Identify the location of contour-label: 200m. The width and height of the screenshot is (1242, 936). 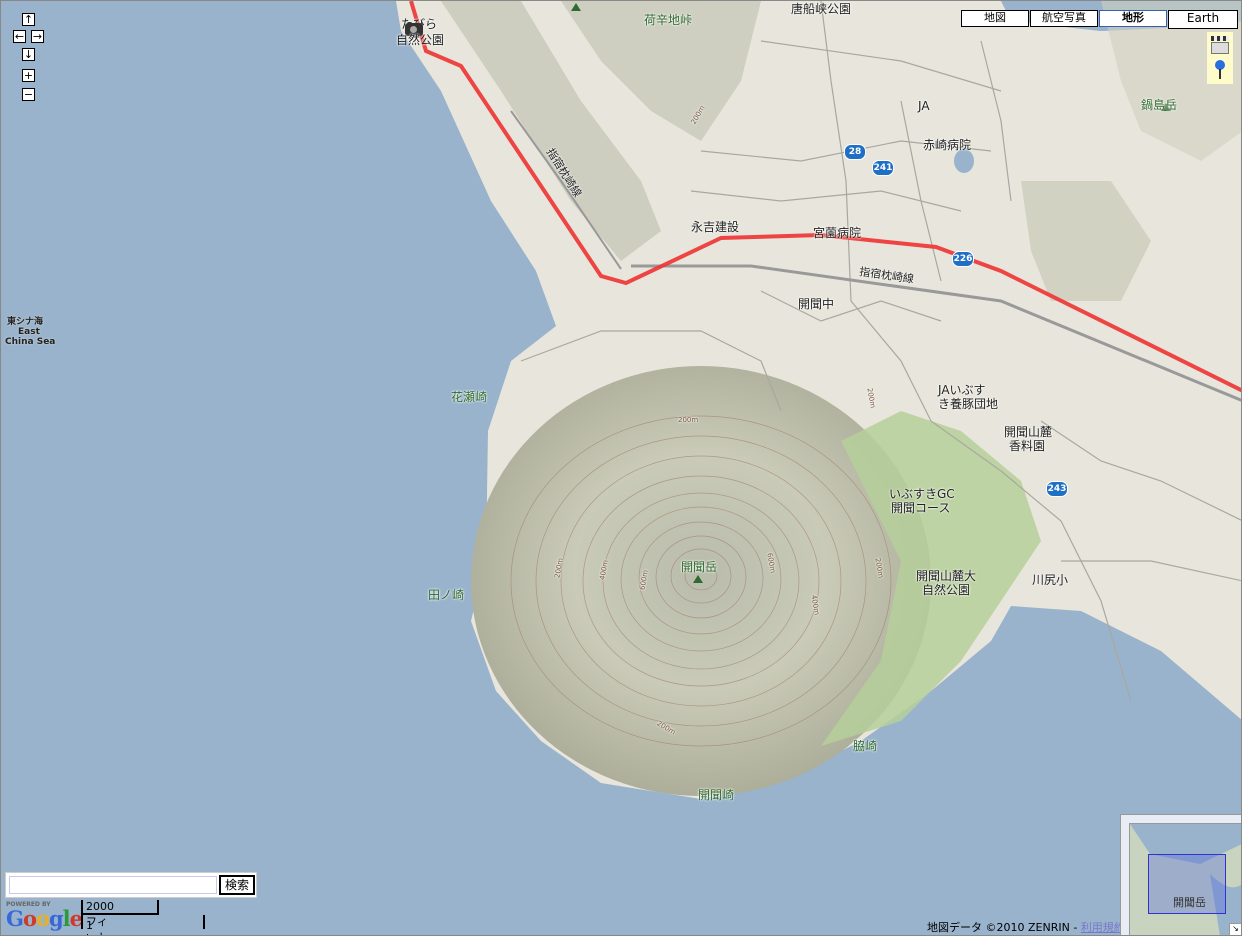
(688, 420).